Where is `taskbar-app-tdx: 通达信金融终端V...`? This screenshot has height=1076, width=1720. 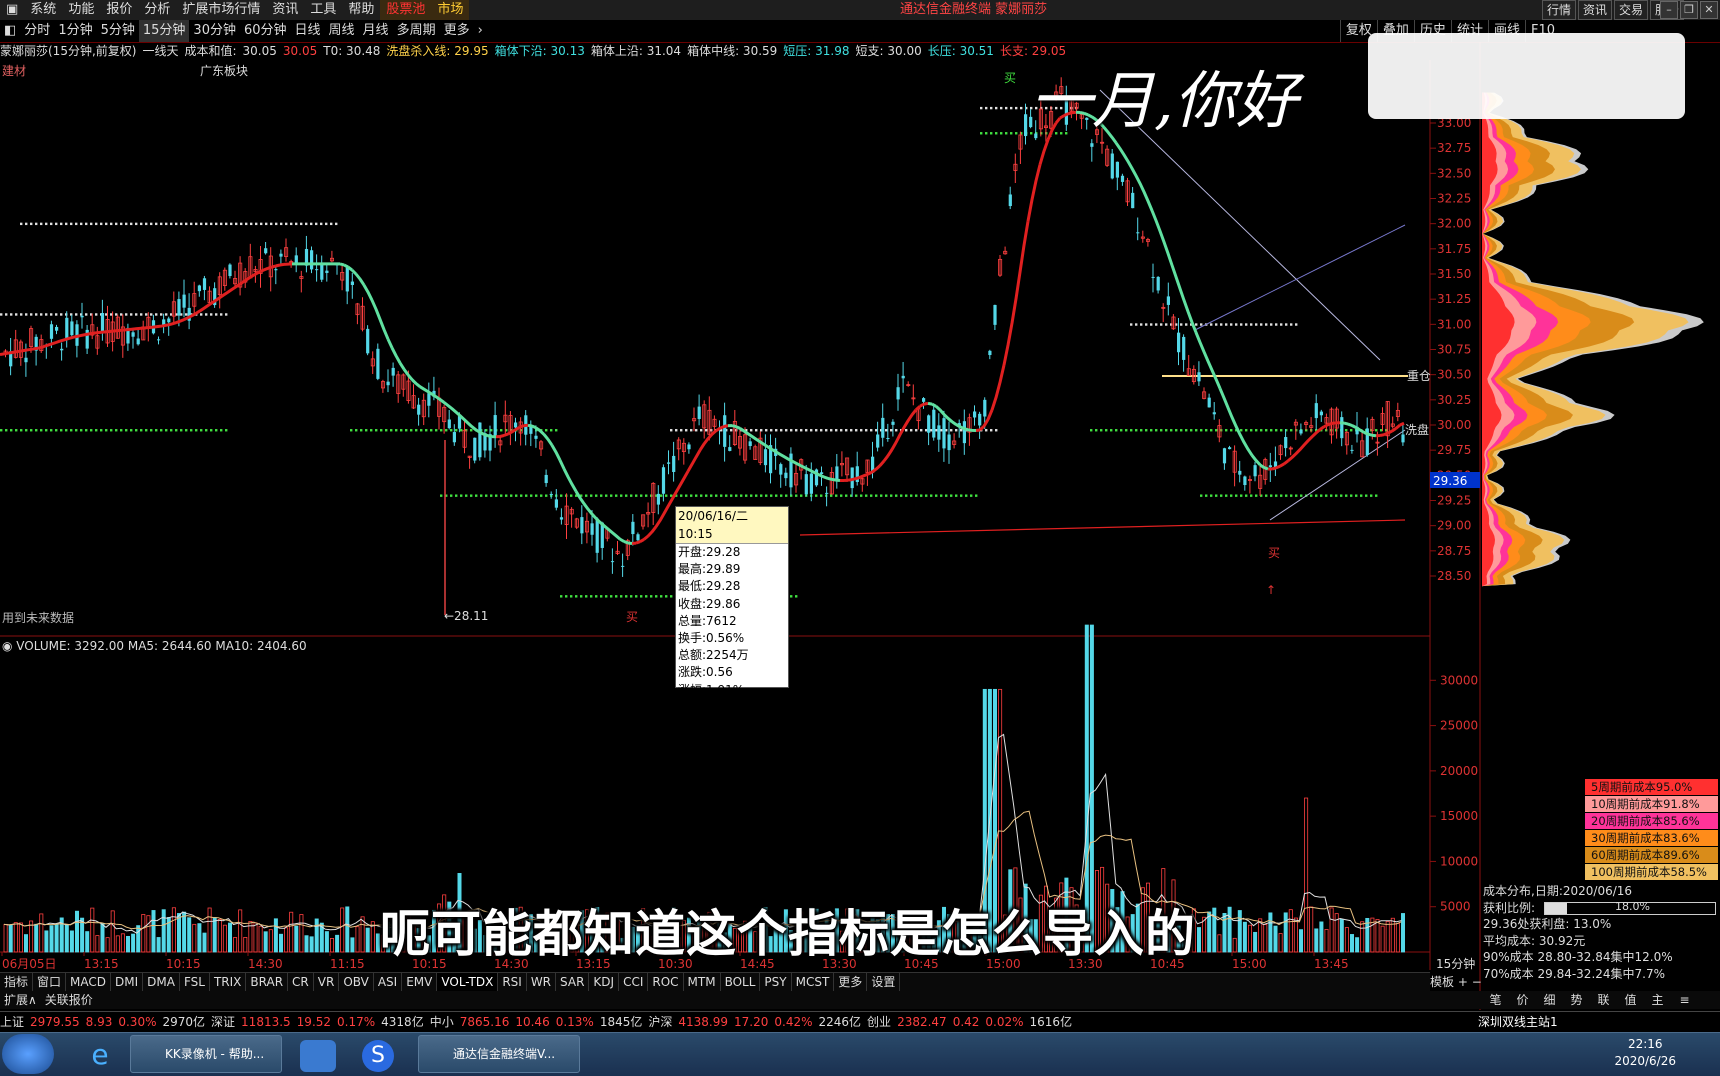
taskbar-app-tdx: 通达信金融终端V... is located at coordinates (499, 1054).